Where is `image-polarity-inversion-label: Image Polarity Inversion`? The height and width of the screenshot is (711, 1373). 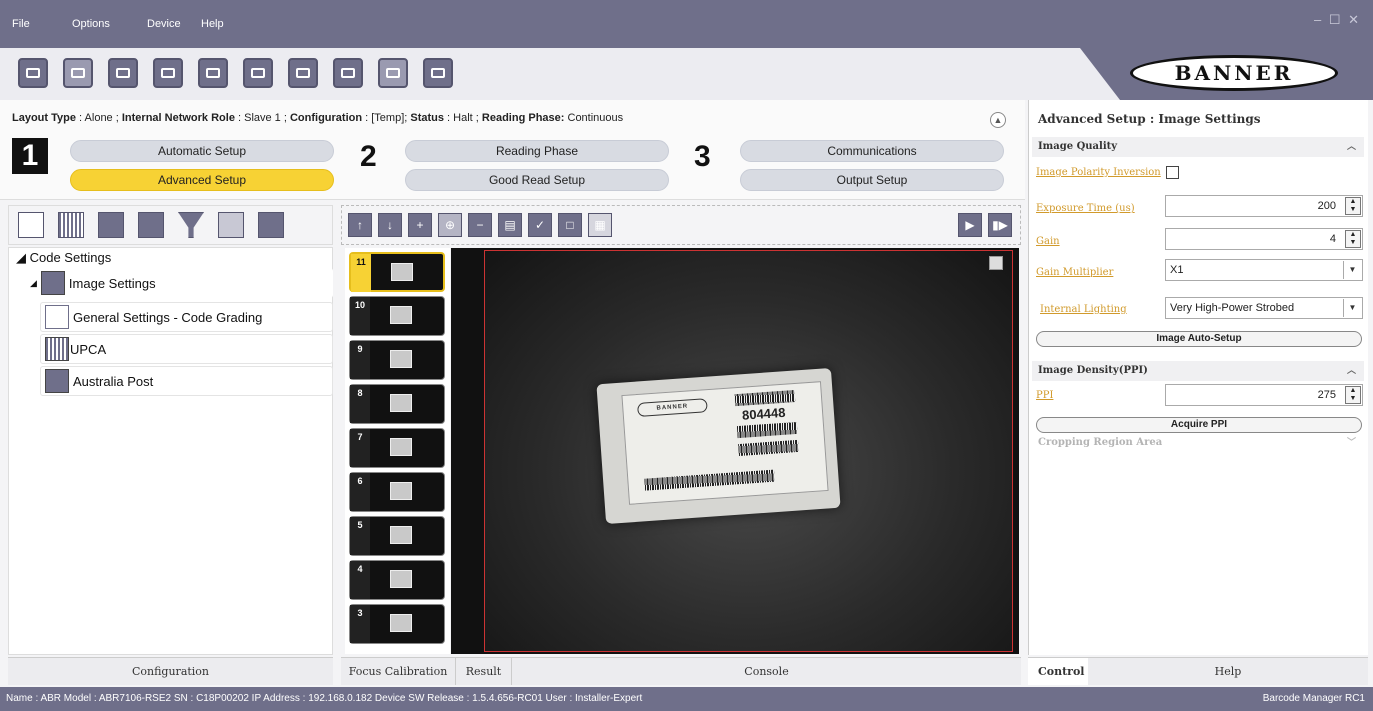 image-polarity-inversion-label: Image Polarity Inversion is located at coordinates (1098, 172).